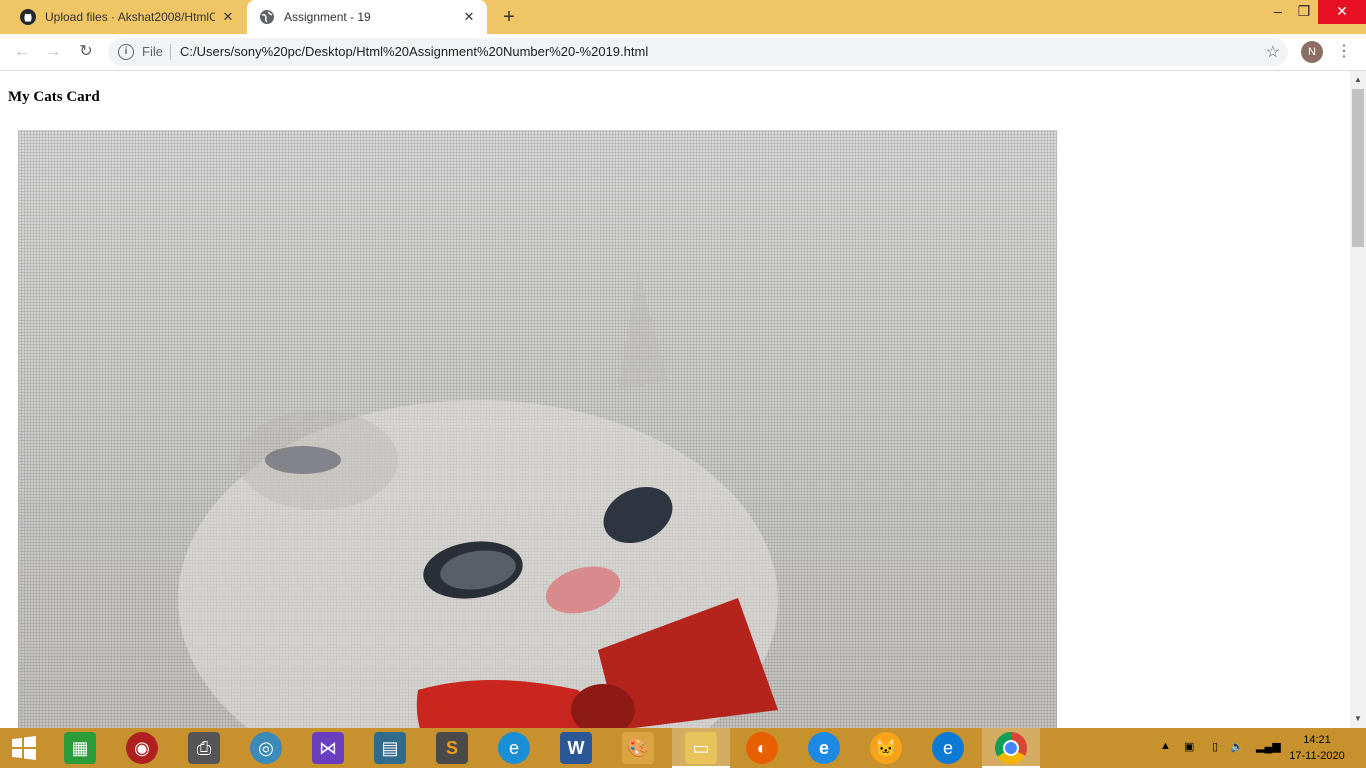 The width and height of the screenshot is (1366, 780). I want to click on globe-icon, so click(267, 17).